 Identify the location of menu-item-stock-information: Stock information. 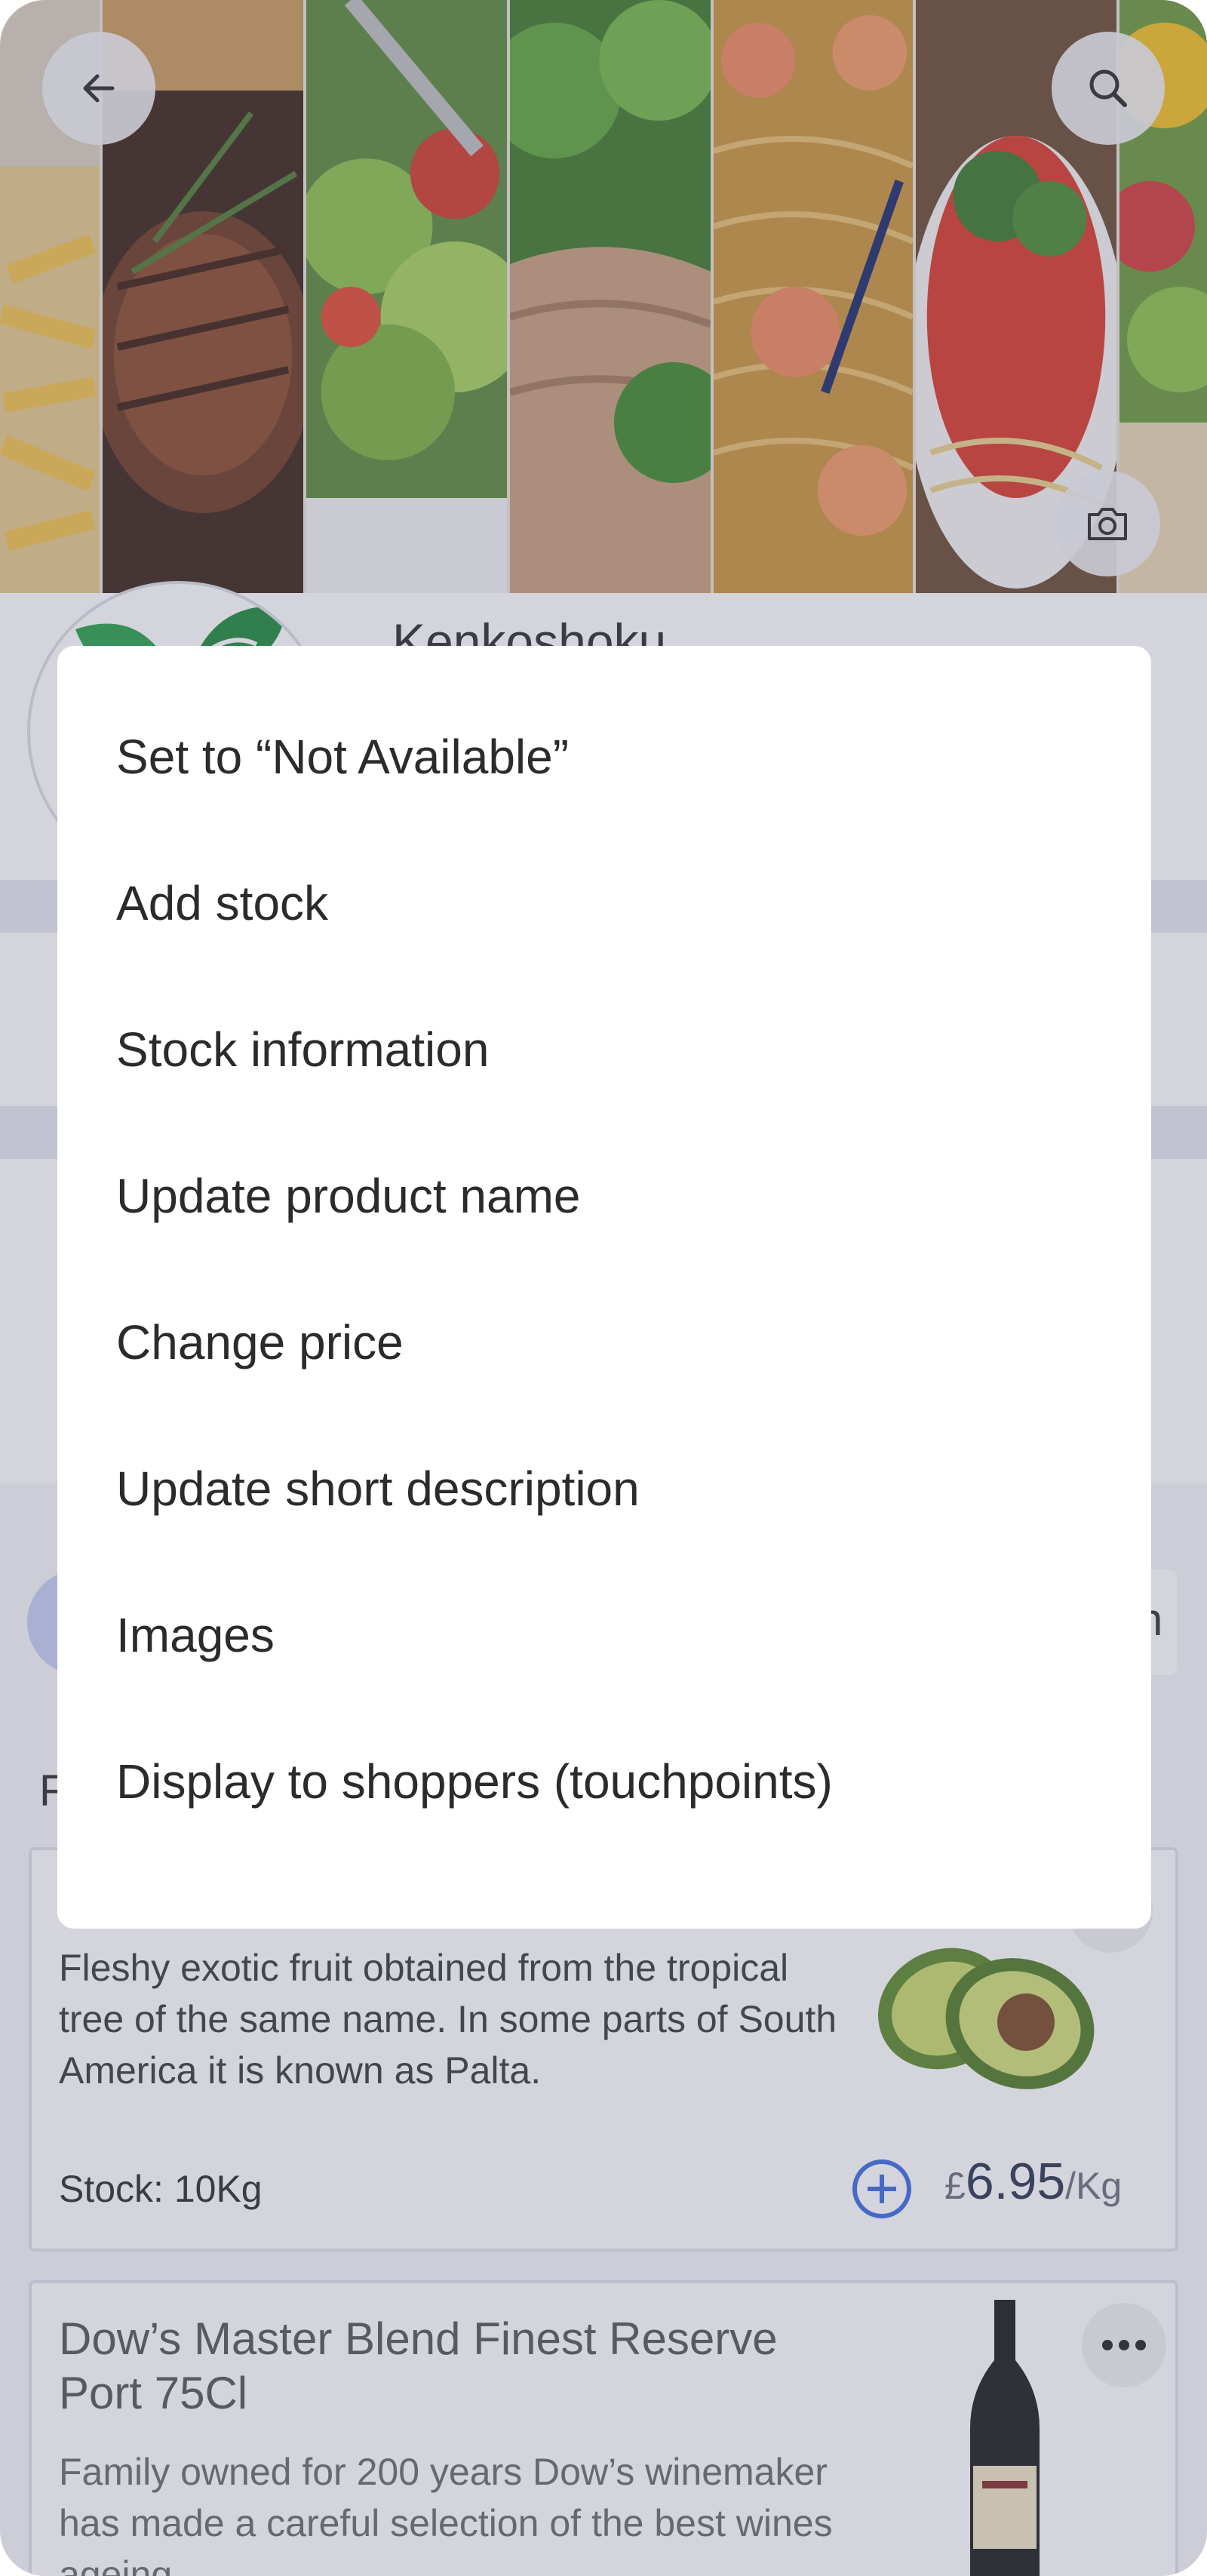
(604, 1049).